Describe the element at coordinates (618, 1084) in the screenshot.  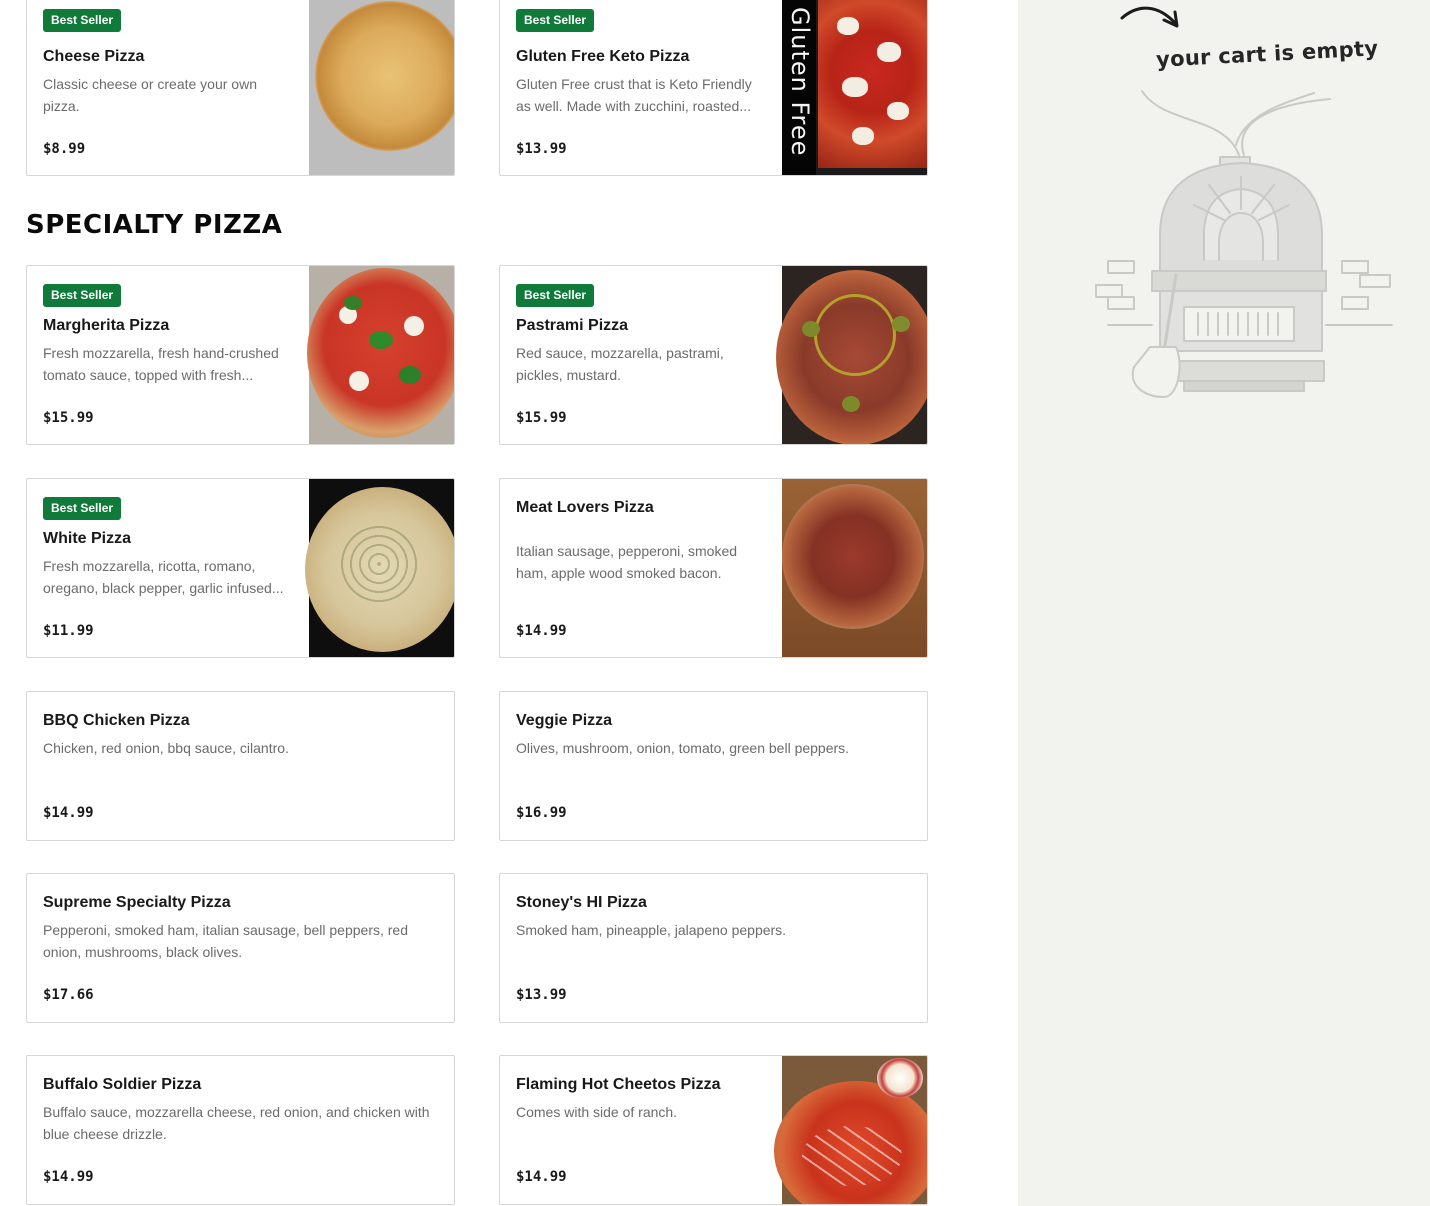
I see `menu-item-name: Flaming Hot Cheetos Pizza` at that location.